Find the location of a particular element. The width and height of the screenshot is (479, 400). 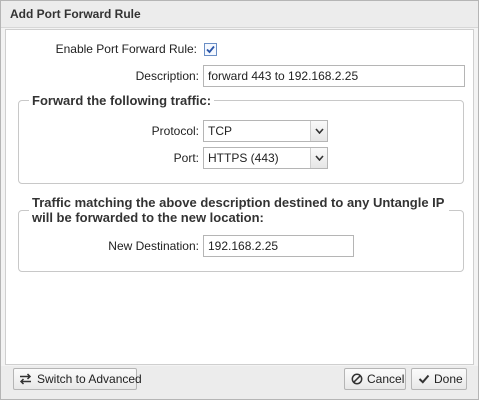

enable-rule-checkbox is located at coordinates (210, 49).